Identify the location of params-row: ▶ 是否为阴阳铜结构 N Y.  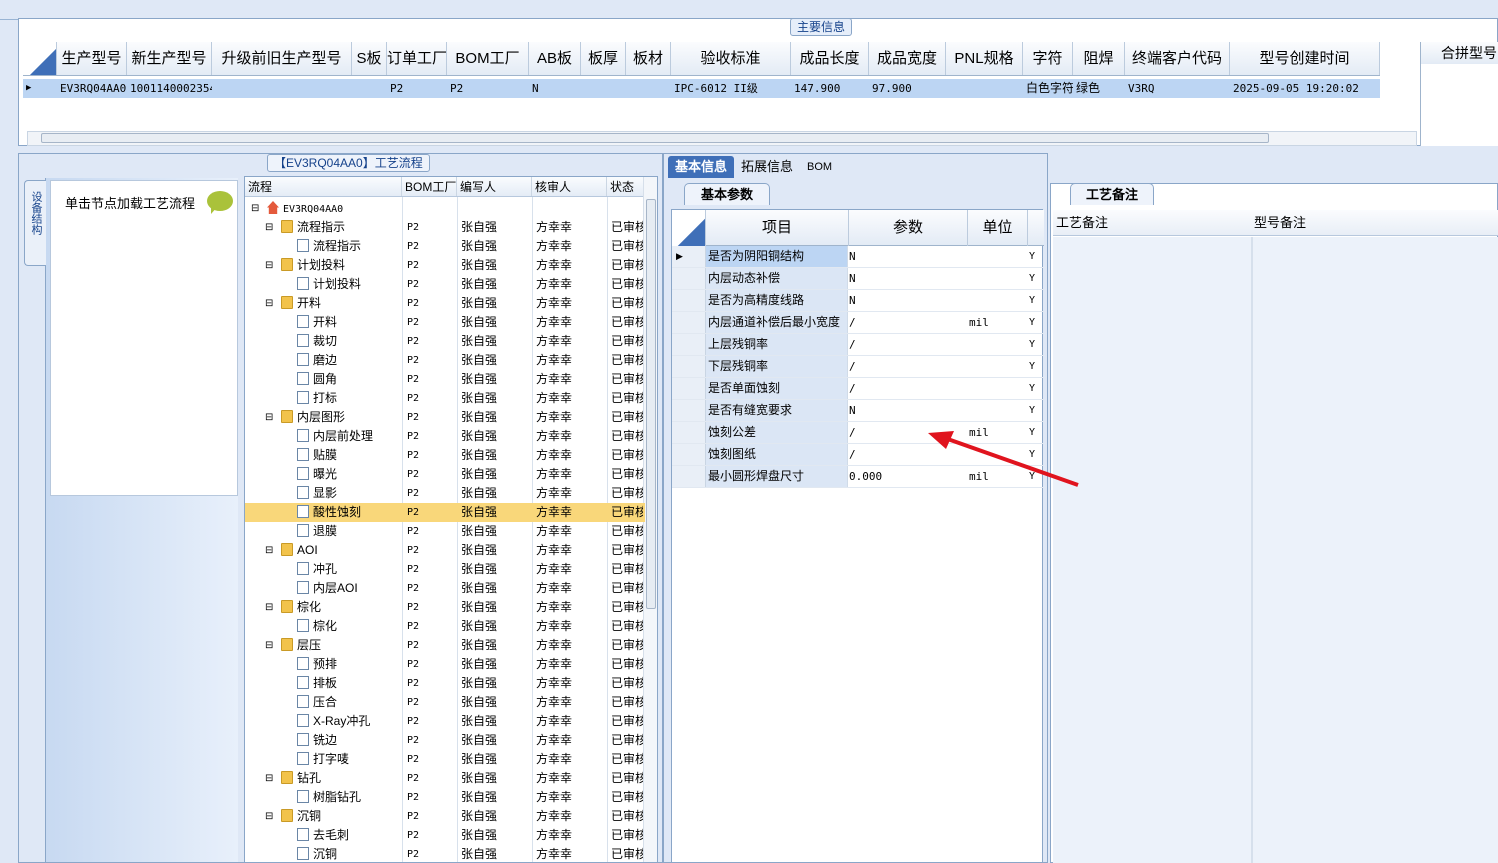
(858, 257).